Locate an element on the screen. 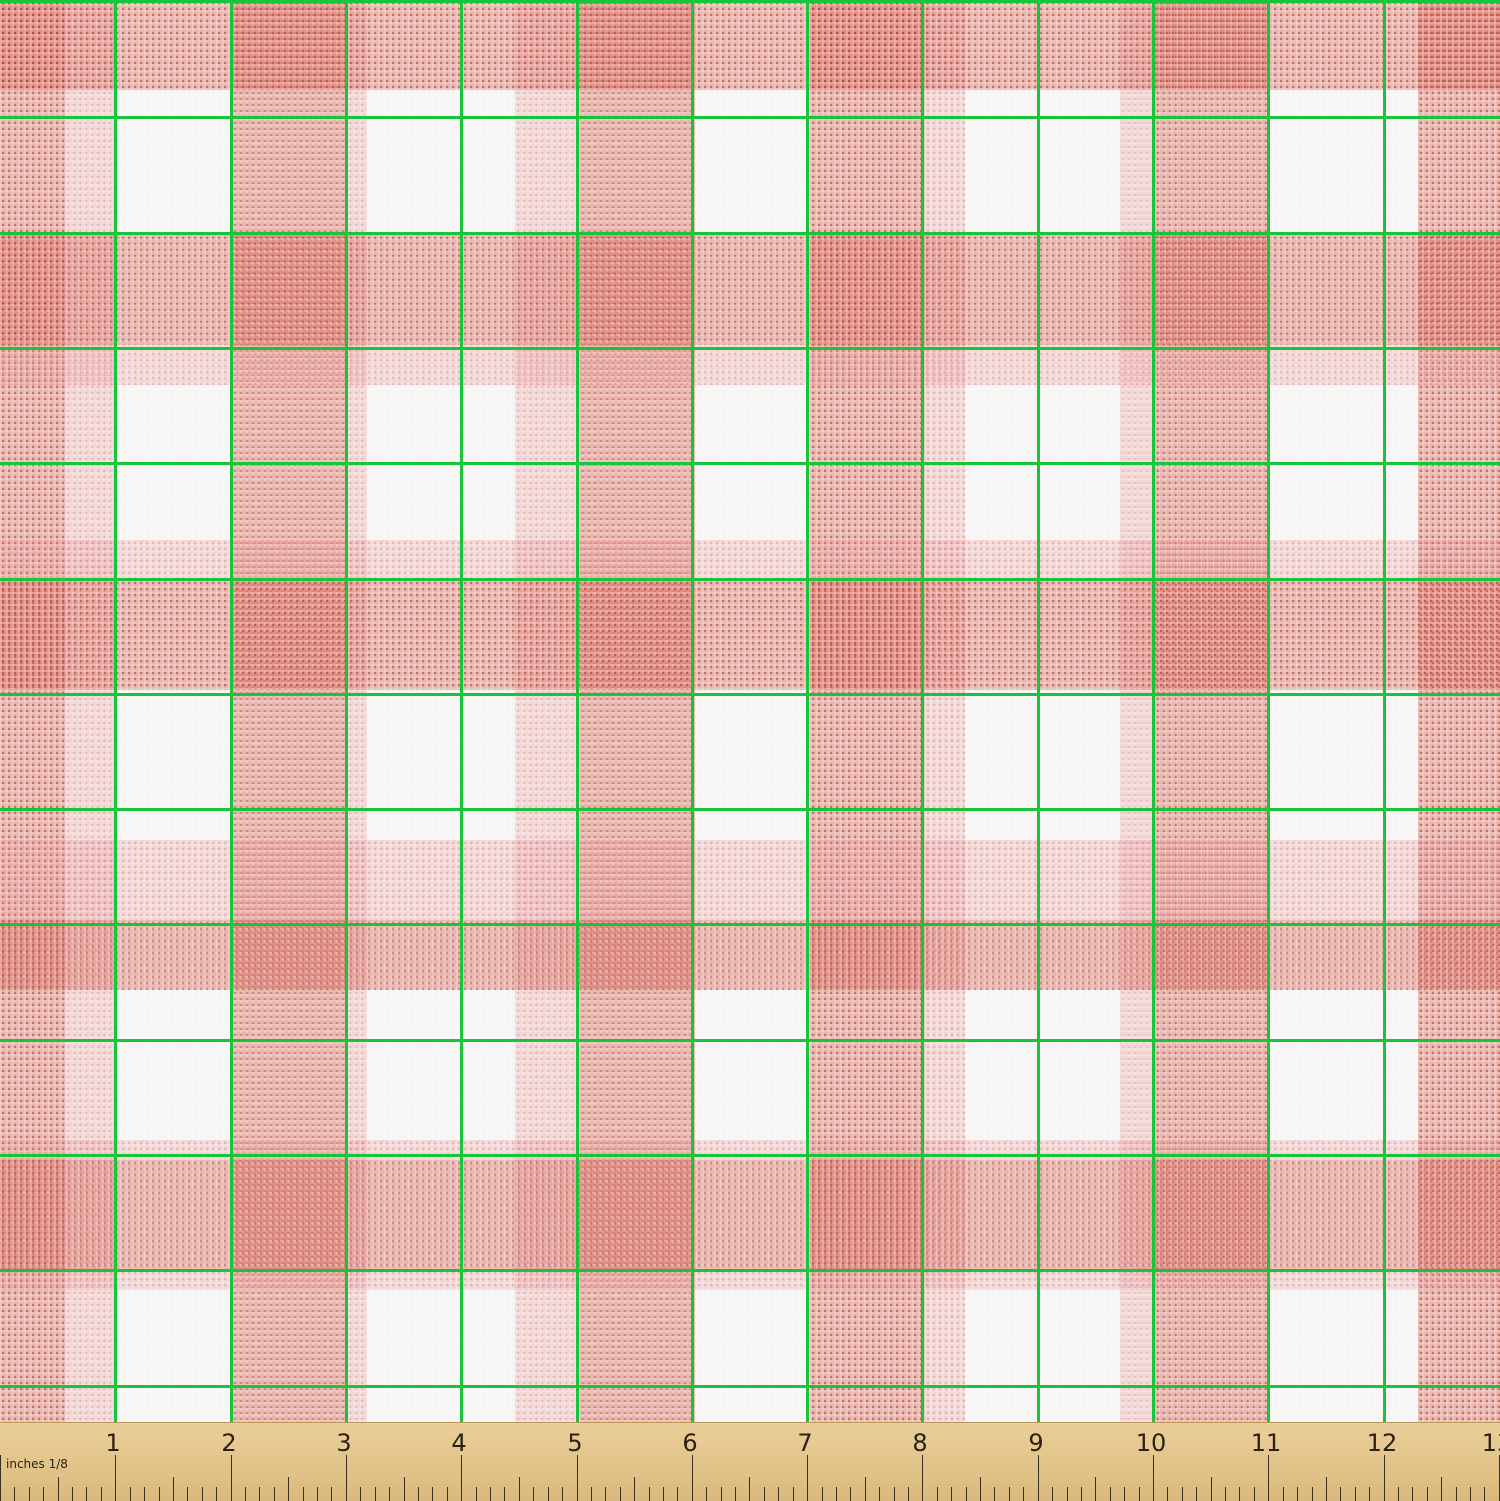  ruler-number: 1 is located at coordinates (113, 1443).